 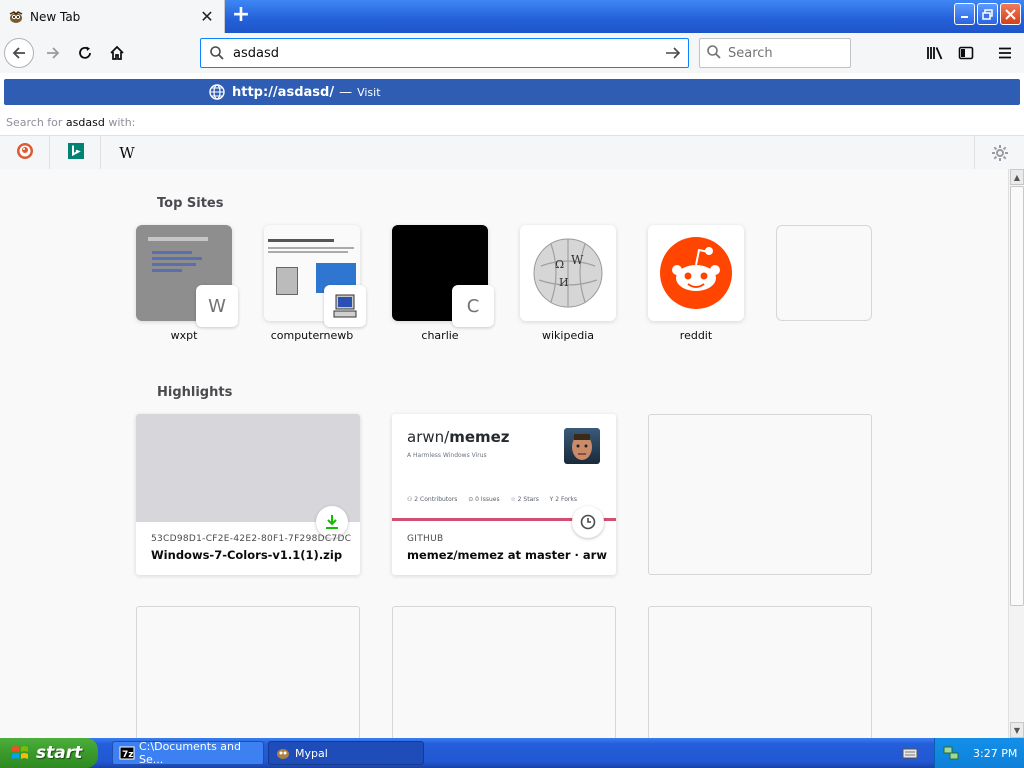 I want to click on preview-owner: arwn/, so click(x=428, y=437).